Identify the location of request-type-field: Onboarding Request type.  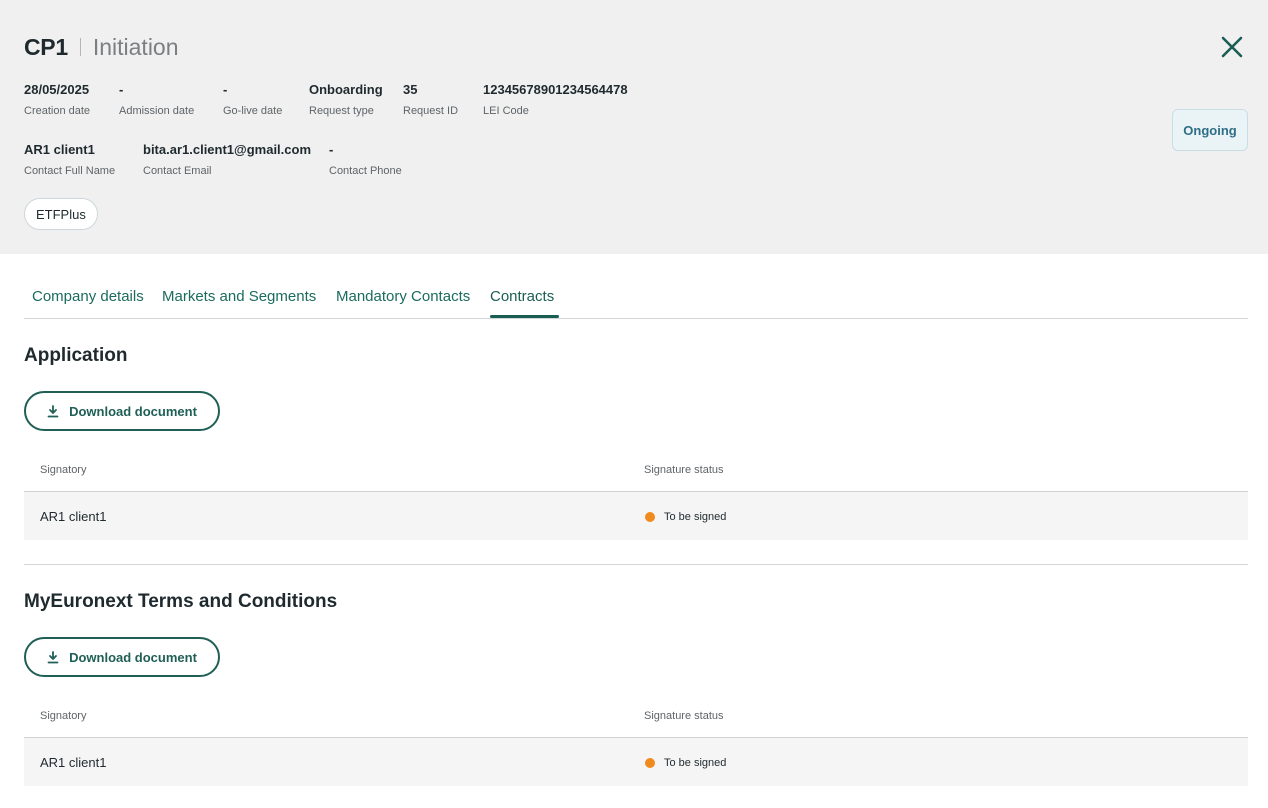
(346, 100).